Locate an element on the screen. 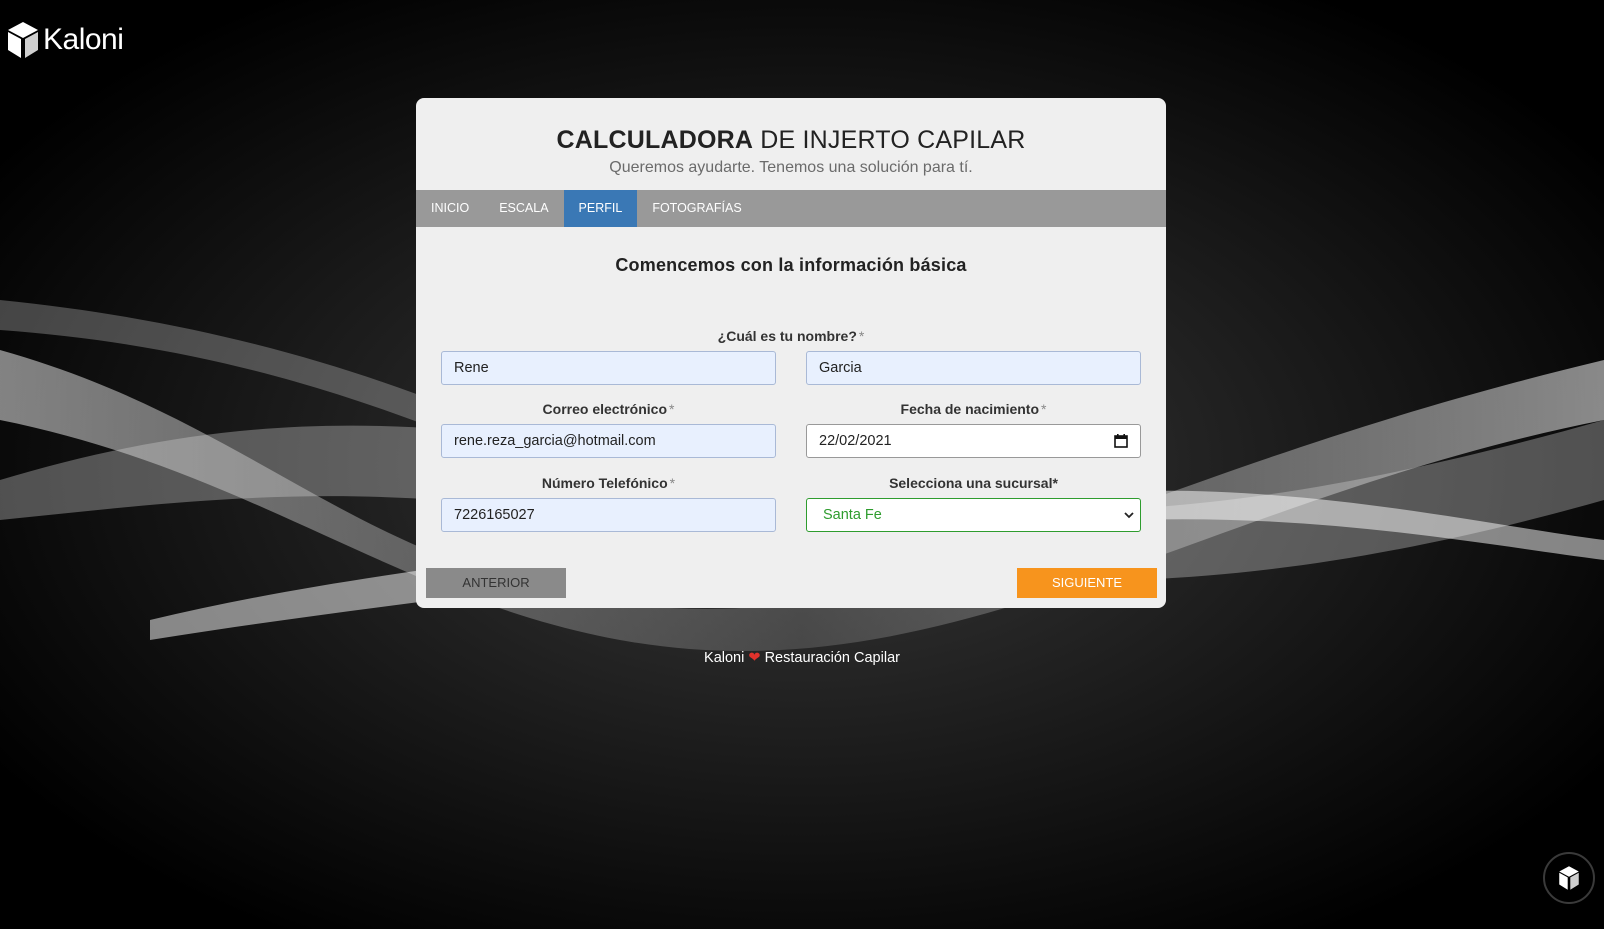 This screenshot has width=1604, height=929. branch-selected-value: Santa Fe is located at coordinates (852, 515).